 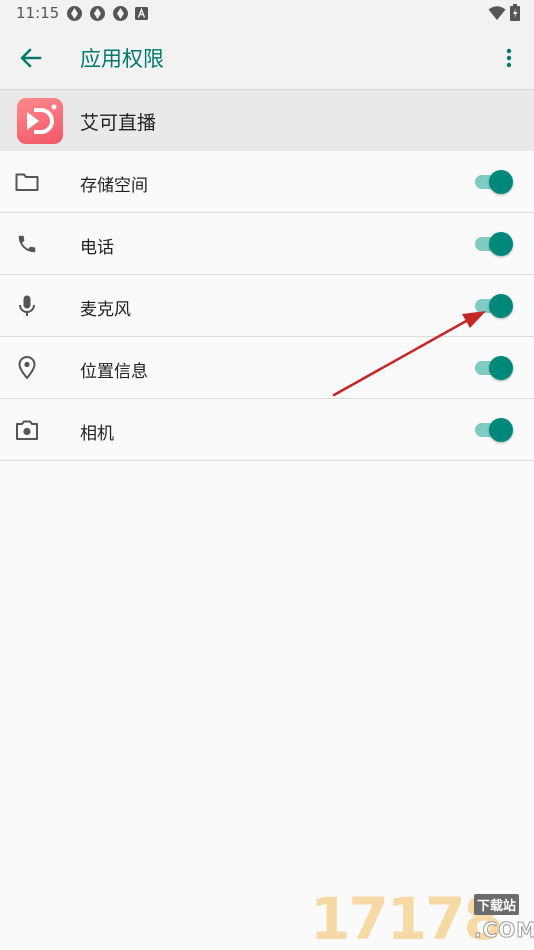 What do you see at coordinates (118, 123) in the screenshot?
I see `app-name: 艾可直播` at bounding box center [118, 123].